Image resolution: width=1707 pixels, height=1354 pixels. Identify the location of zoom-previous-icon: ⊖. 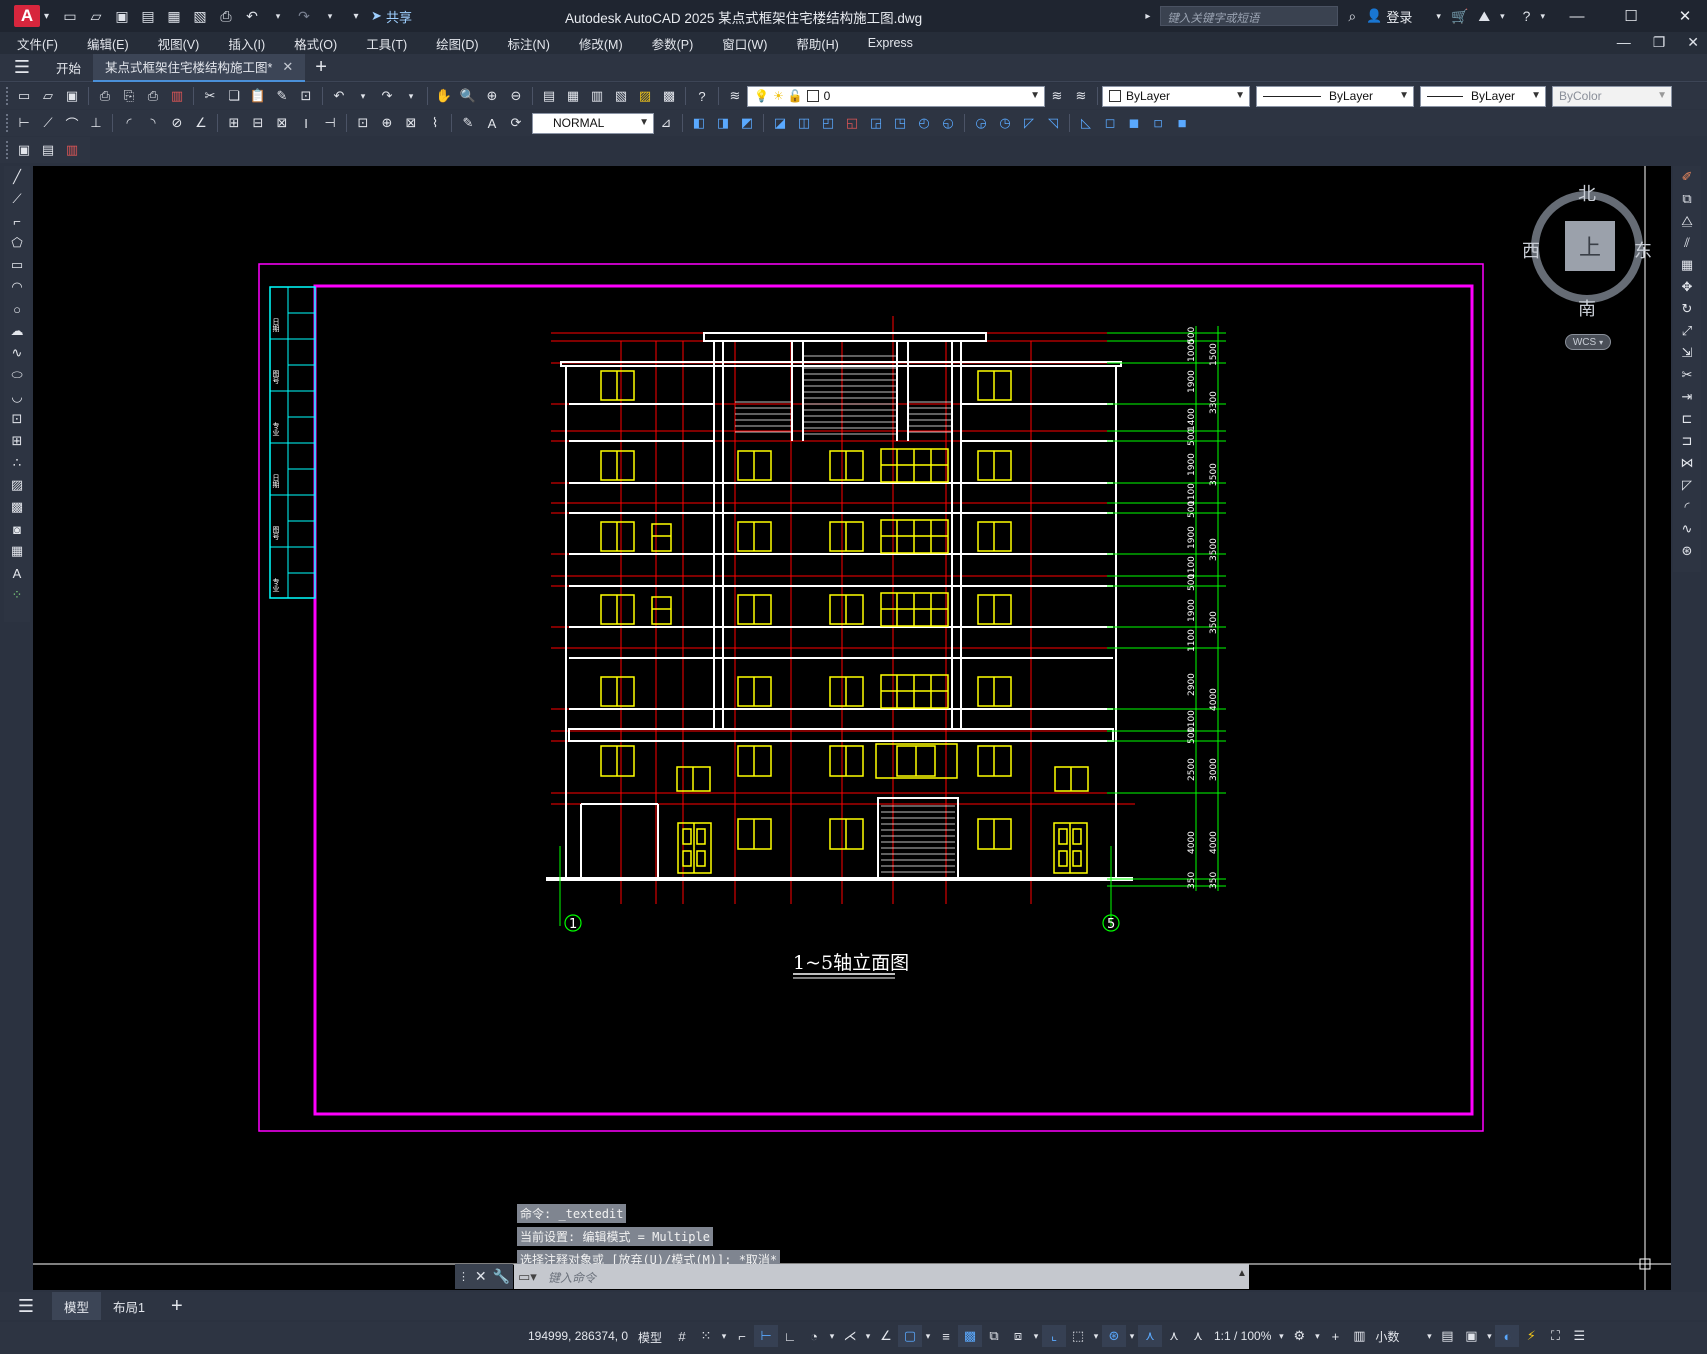
(516, 96).